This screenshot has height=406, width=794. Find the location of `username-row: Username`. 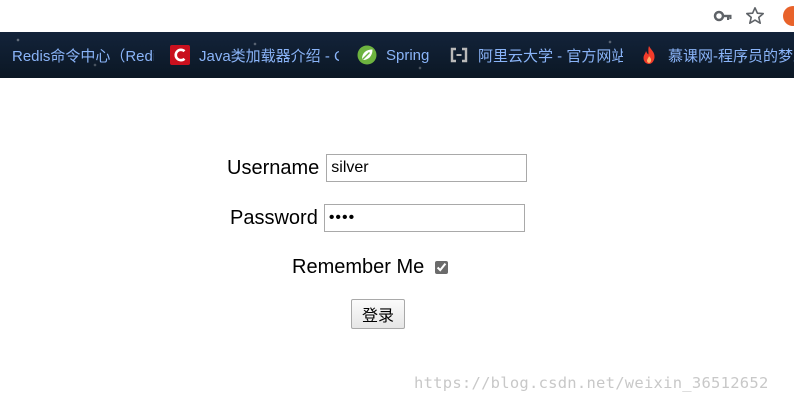

username-row: Username is located at coordinates (377, 168).